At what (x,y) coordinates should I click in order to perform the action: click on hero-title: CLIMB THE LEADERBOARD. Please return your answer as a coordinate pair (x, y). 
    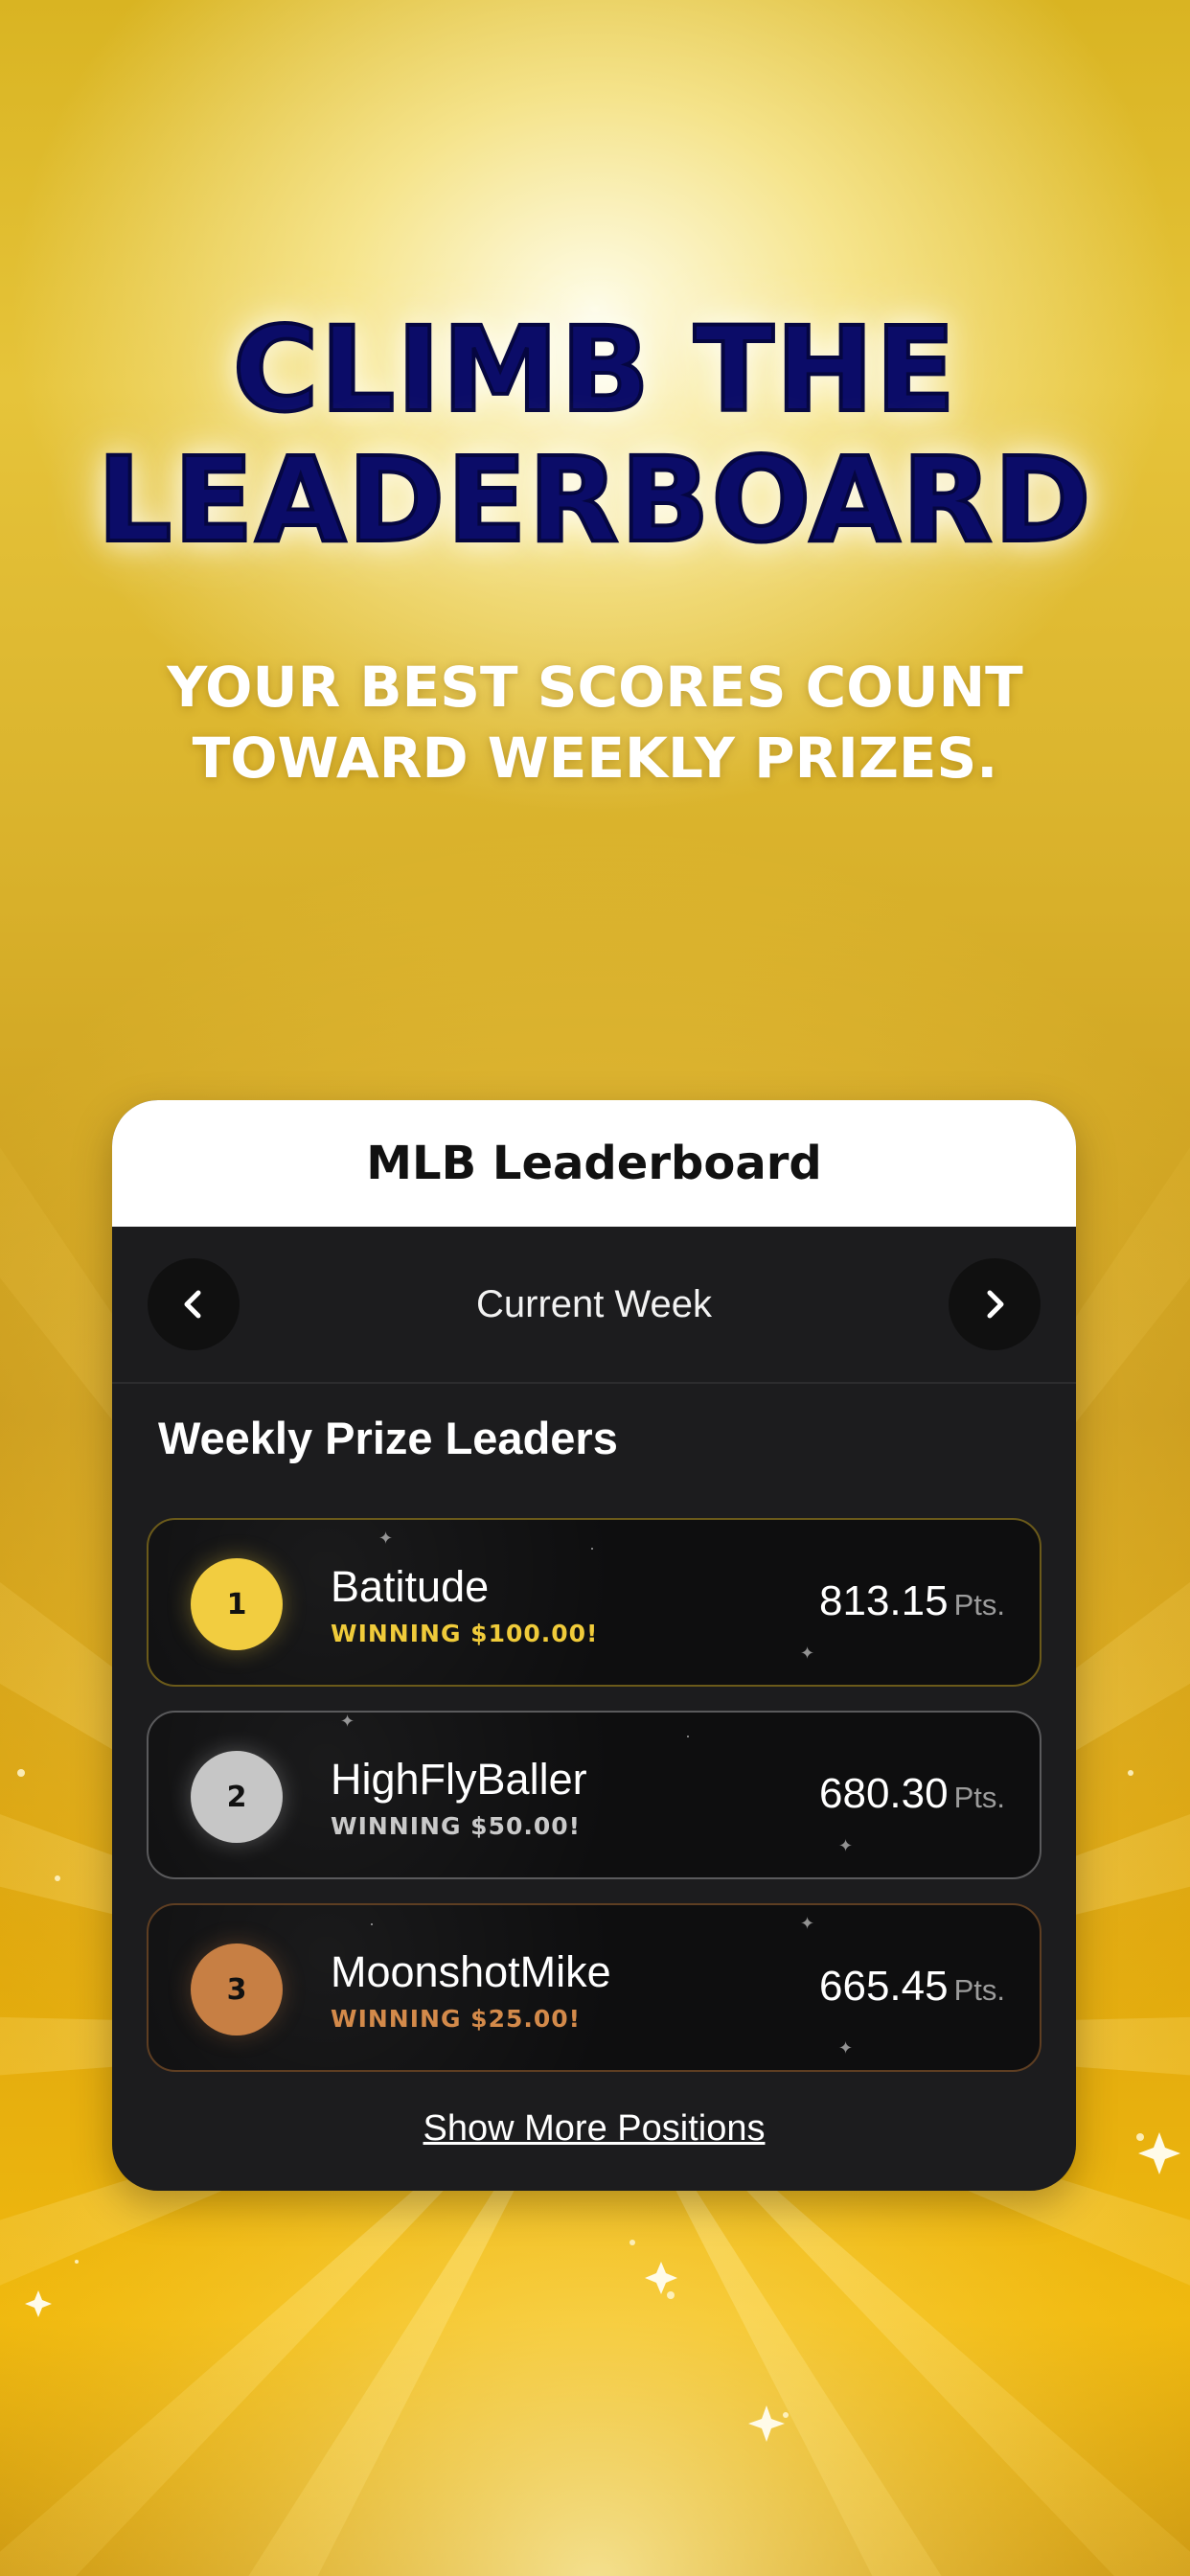
    Looking at the image, I should click on (595, 435).